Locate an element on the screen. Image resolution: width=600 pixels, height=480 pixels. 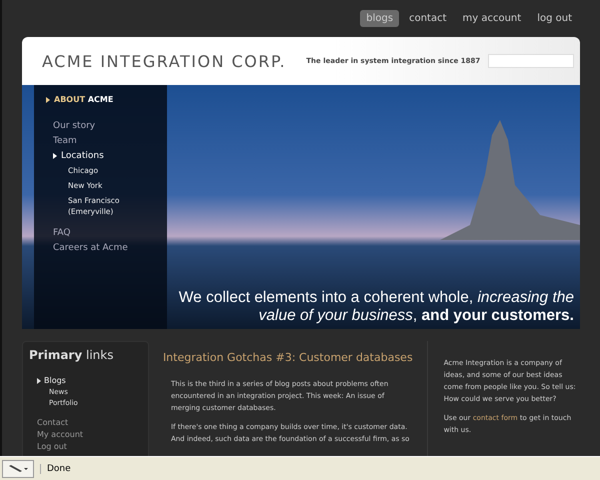
primary-link: My account is located at coordinates (89, 434).